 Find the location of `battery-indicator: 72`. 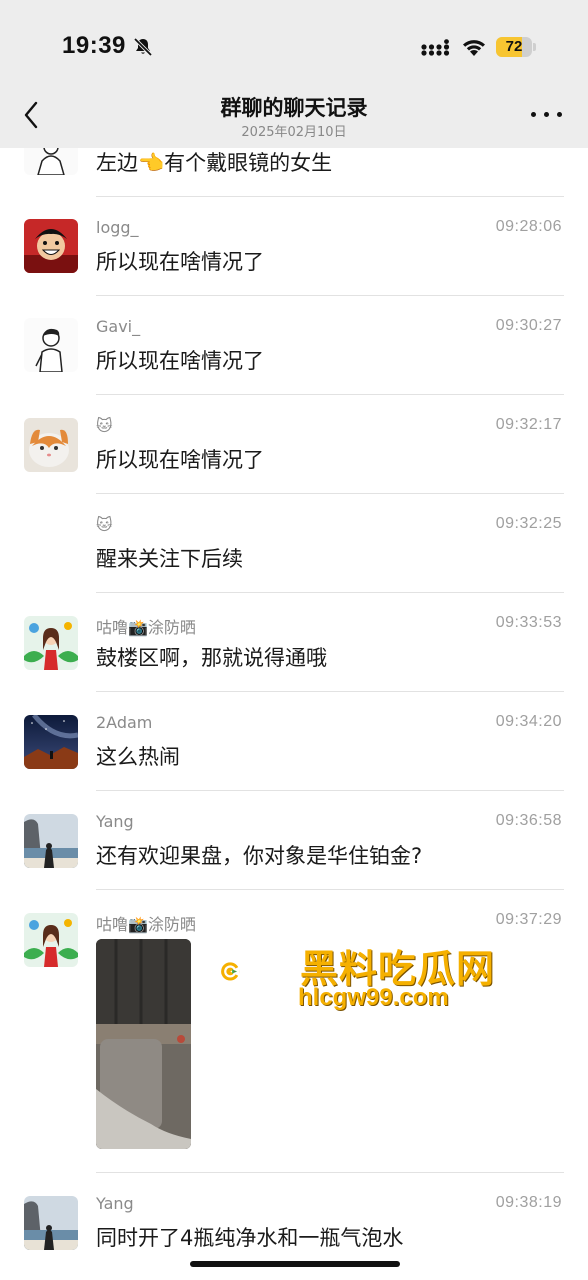

battery-indicator: 72 is located at coordinates (516, 47).